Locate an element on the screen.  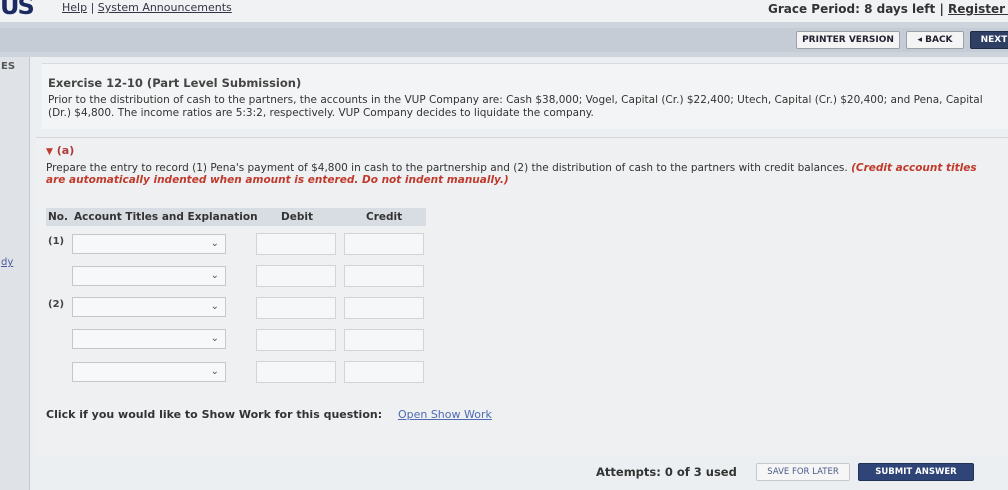
exercise-title: Exercise 12-10 (Part Level Submission) is located at coordinates (175, 83).